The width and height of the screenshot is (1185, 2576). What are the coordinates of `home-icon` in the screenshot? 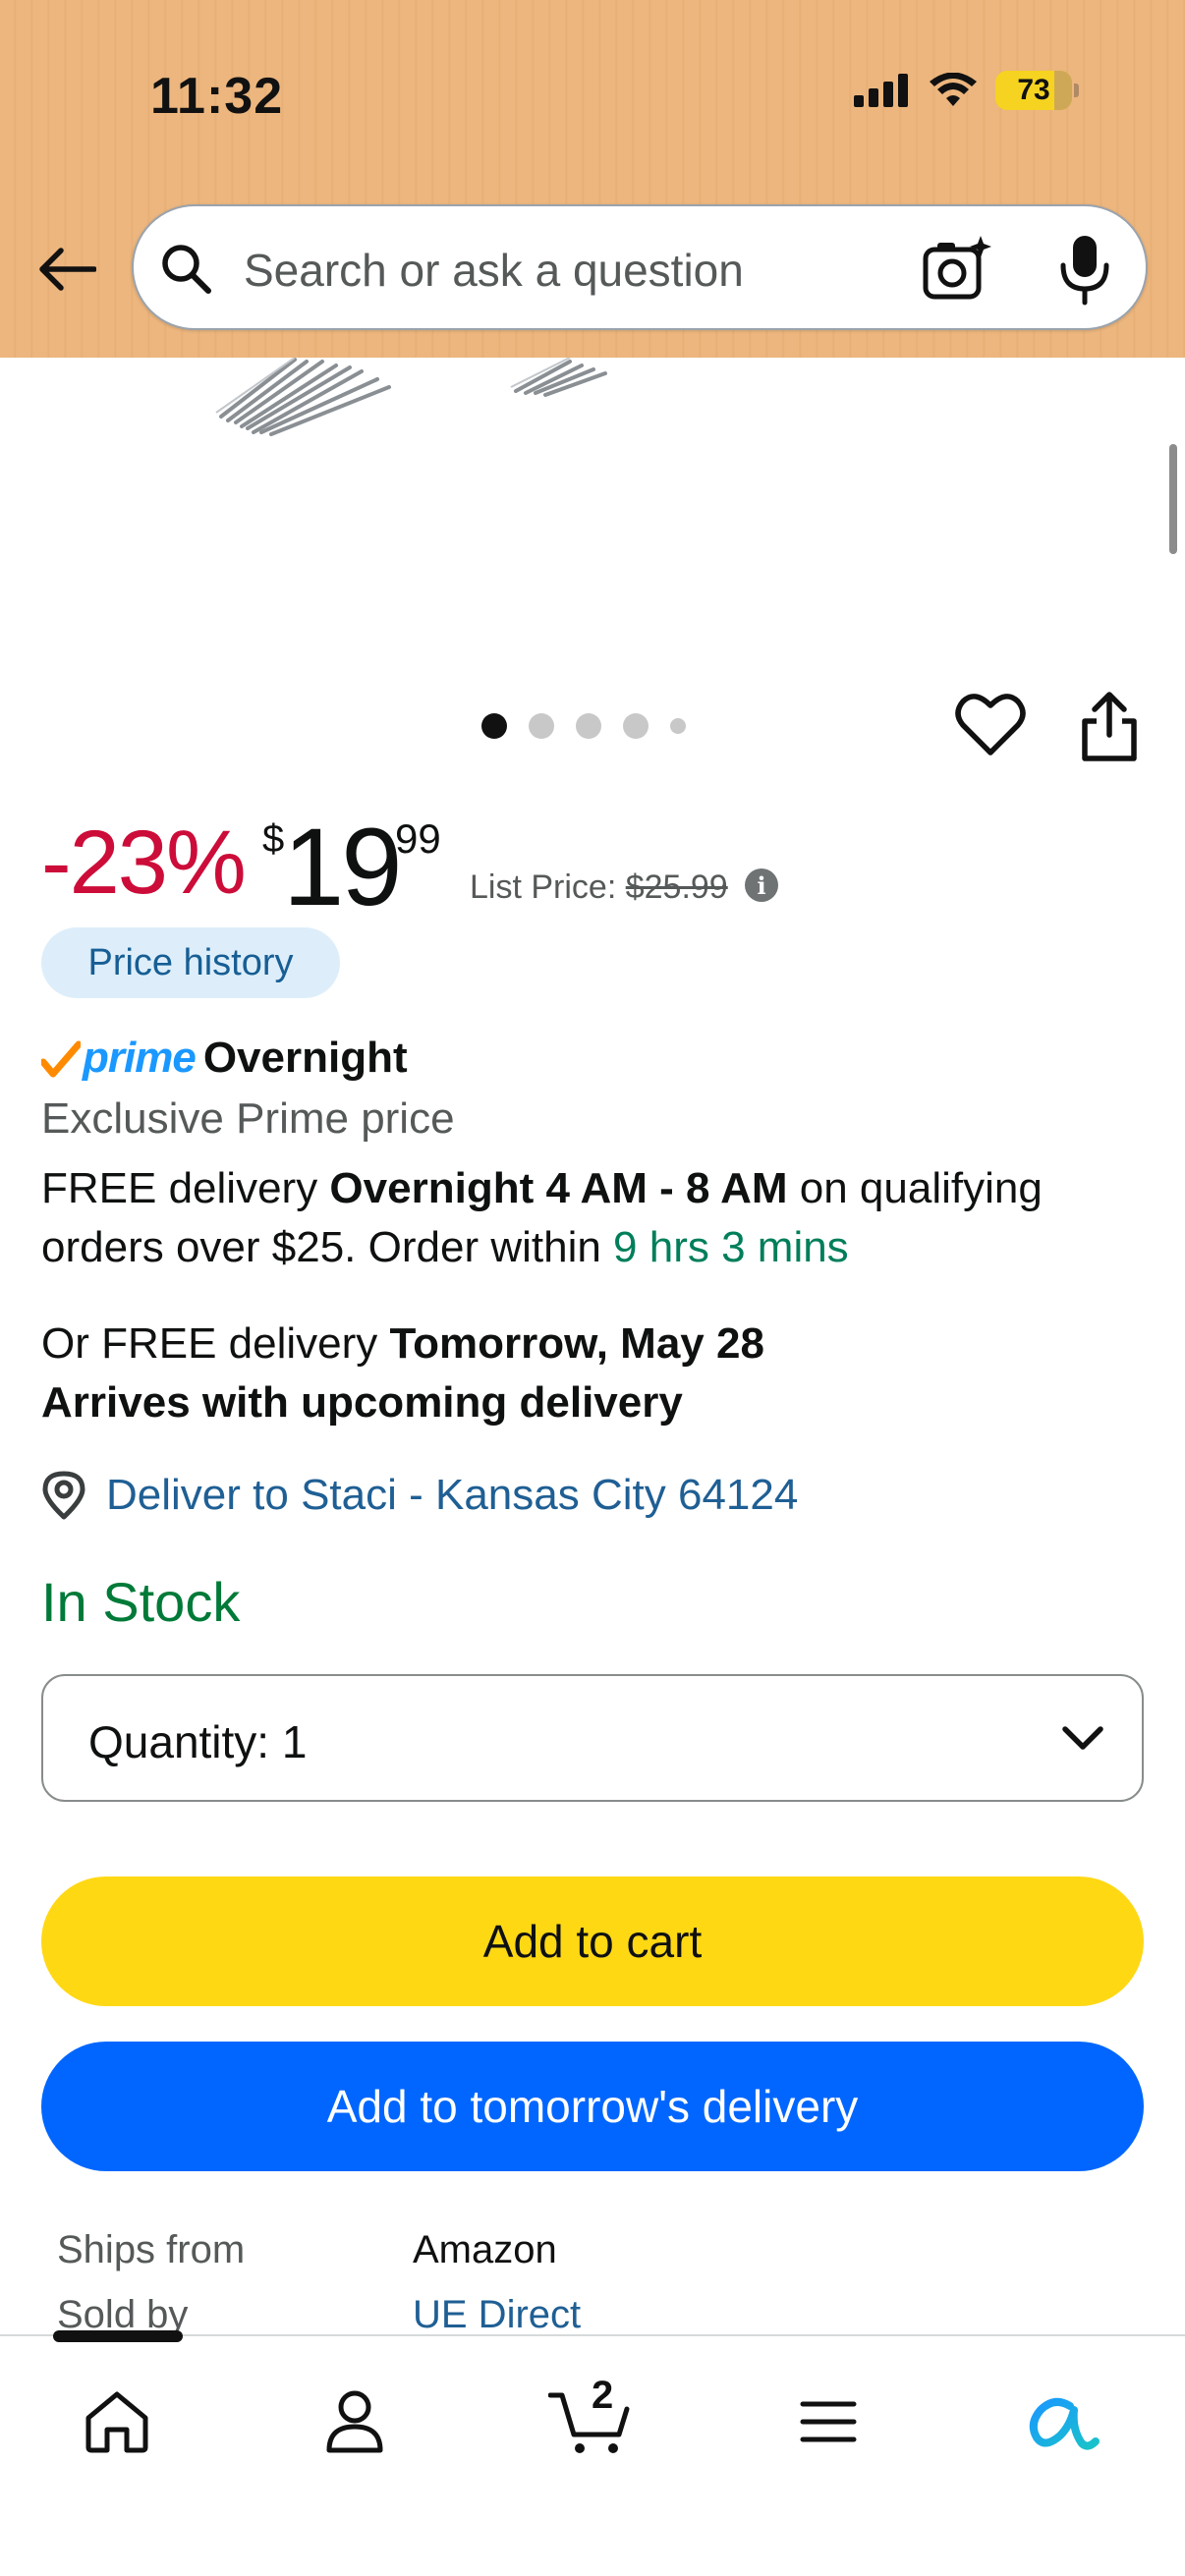 It's located at (117, 2422).